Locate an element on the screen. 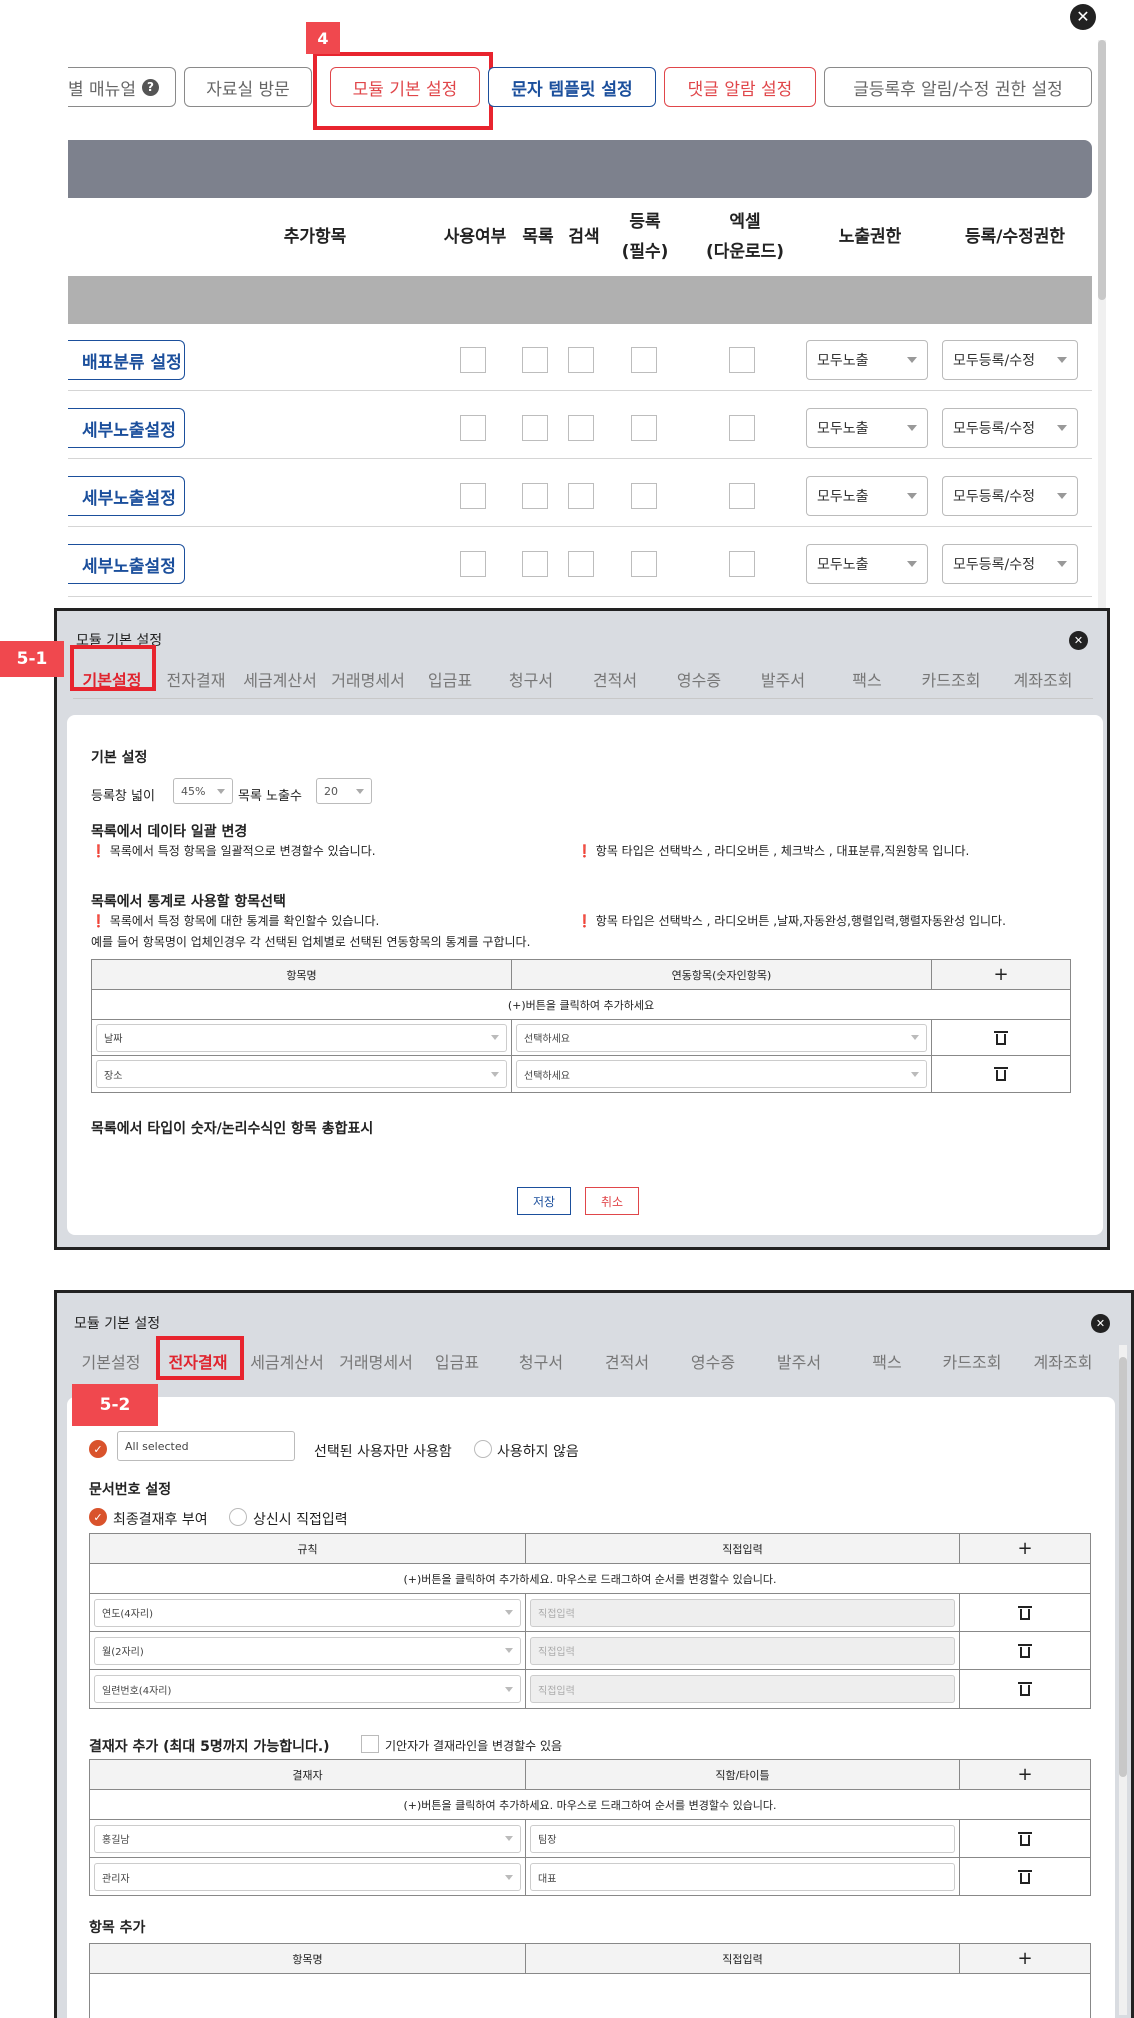 The height and width of the screenshot is (2018, 1134). direct-input-radio is located at coordinates (238, 1517).